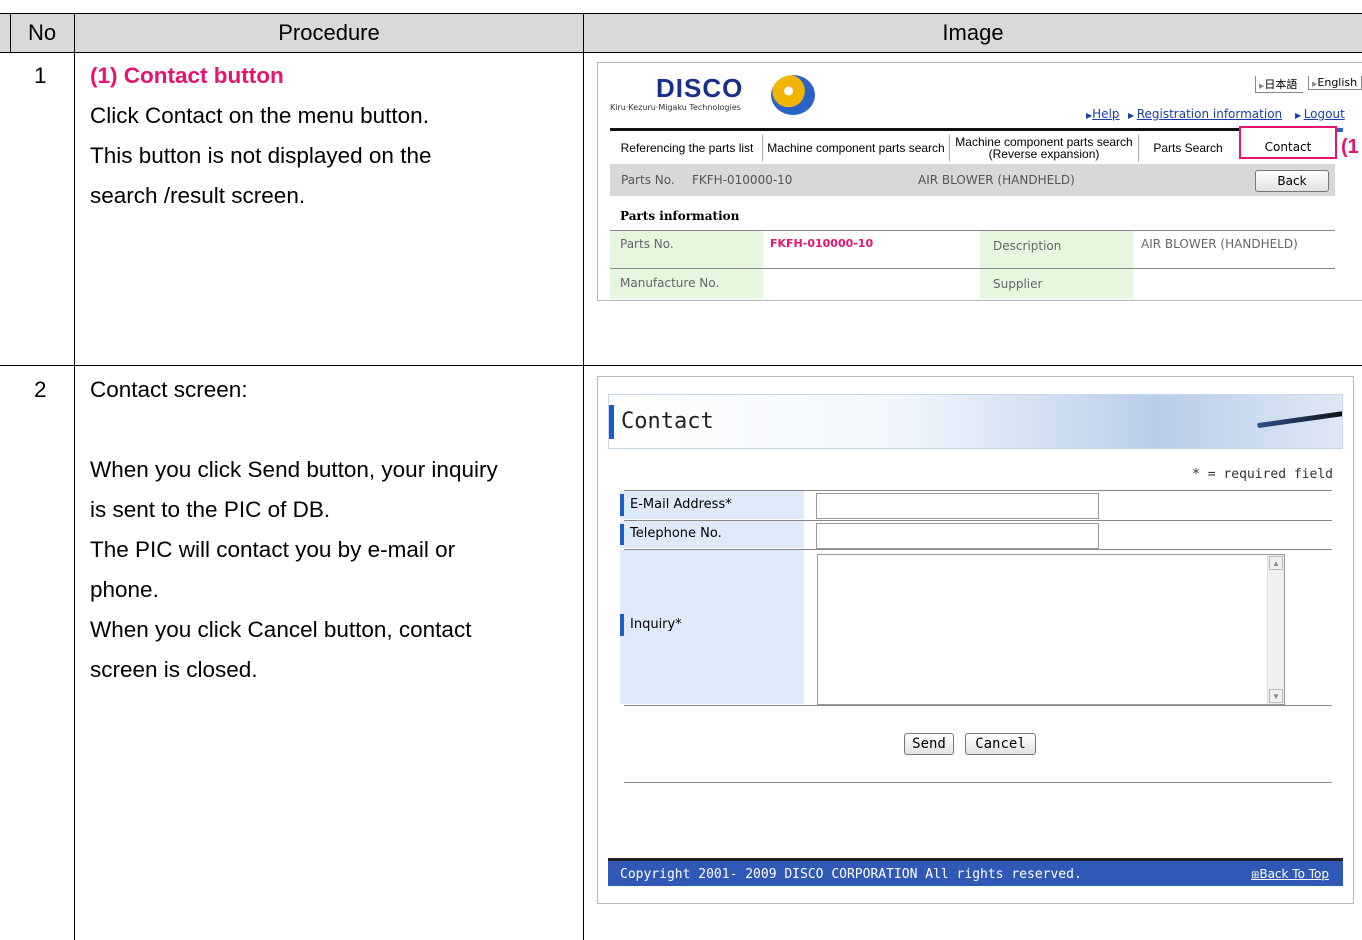  I want to click on language-jp-link: ▶日本語, so click(1279, 84).